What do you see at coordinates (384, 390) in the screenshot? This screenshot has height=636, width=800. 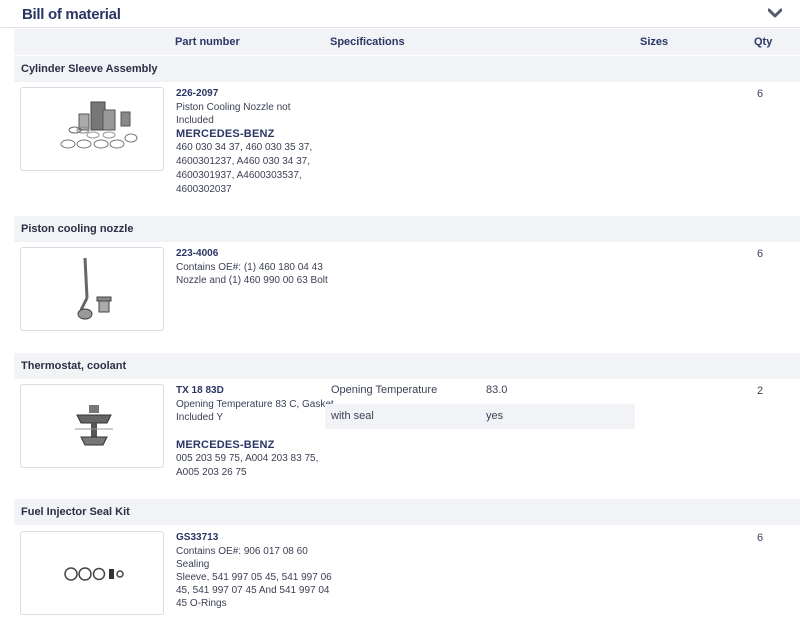 I see `spec-label: Opening Temperature` at bounding box center [384, 390].